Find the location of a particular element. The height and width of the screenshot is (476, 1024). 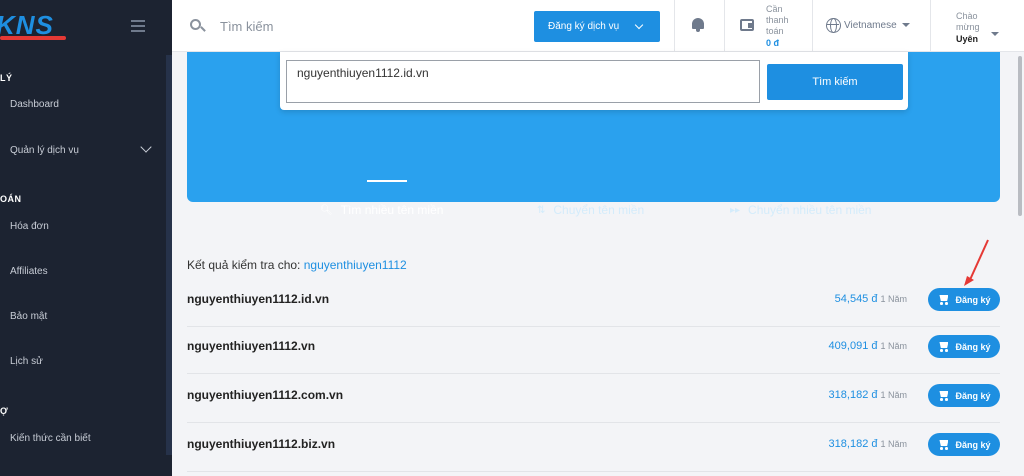

menu-toggle-icon is located at coordinates (138, 26).